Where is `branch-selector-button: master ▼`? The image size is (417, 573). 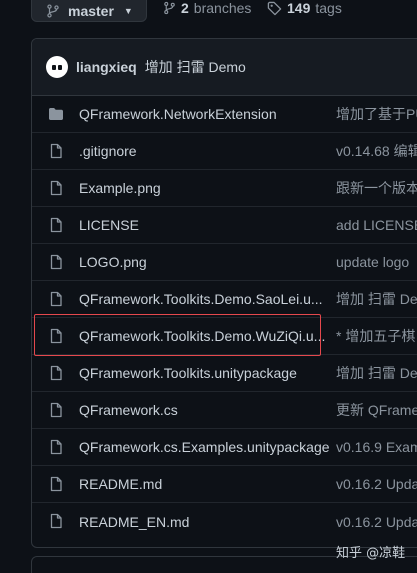
branch-selector-button: master ▼ is located at coordinates (89, 11).